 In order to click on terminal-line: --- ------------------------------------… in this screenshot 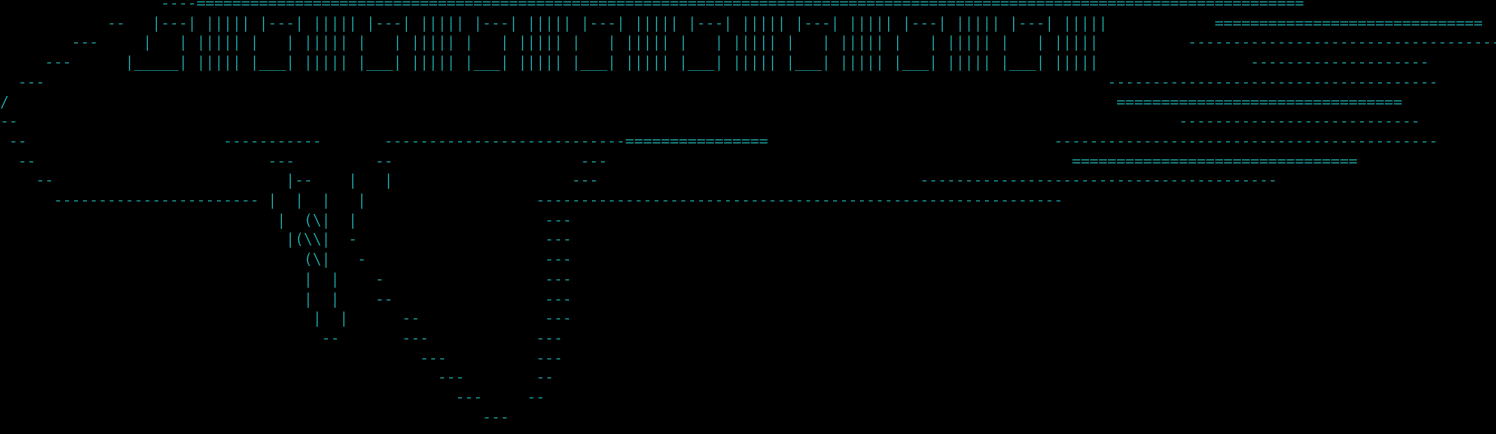, I will do `click(719, 81)`.